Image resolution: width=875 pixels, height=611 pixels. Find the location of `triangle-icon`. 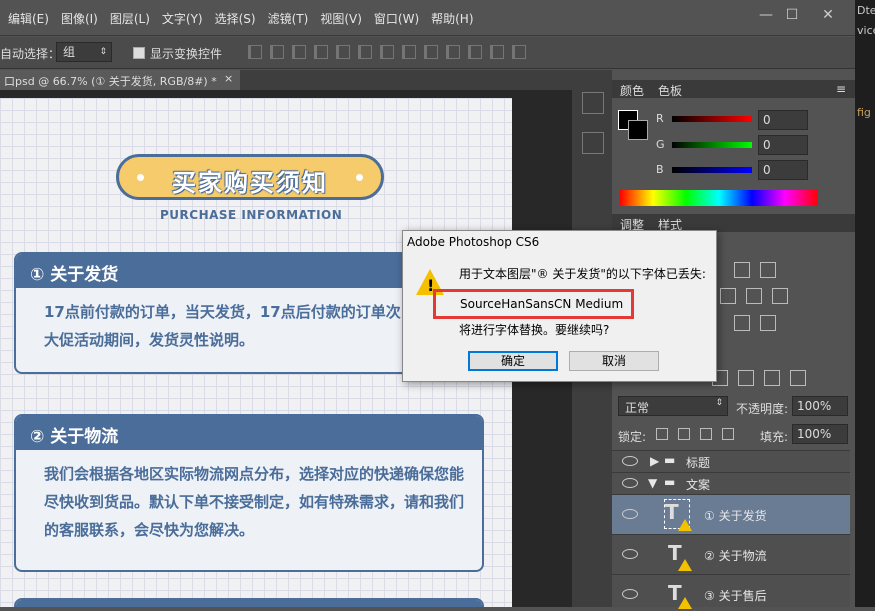

triangle-icon is located at coordinates (768, 270).